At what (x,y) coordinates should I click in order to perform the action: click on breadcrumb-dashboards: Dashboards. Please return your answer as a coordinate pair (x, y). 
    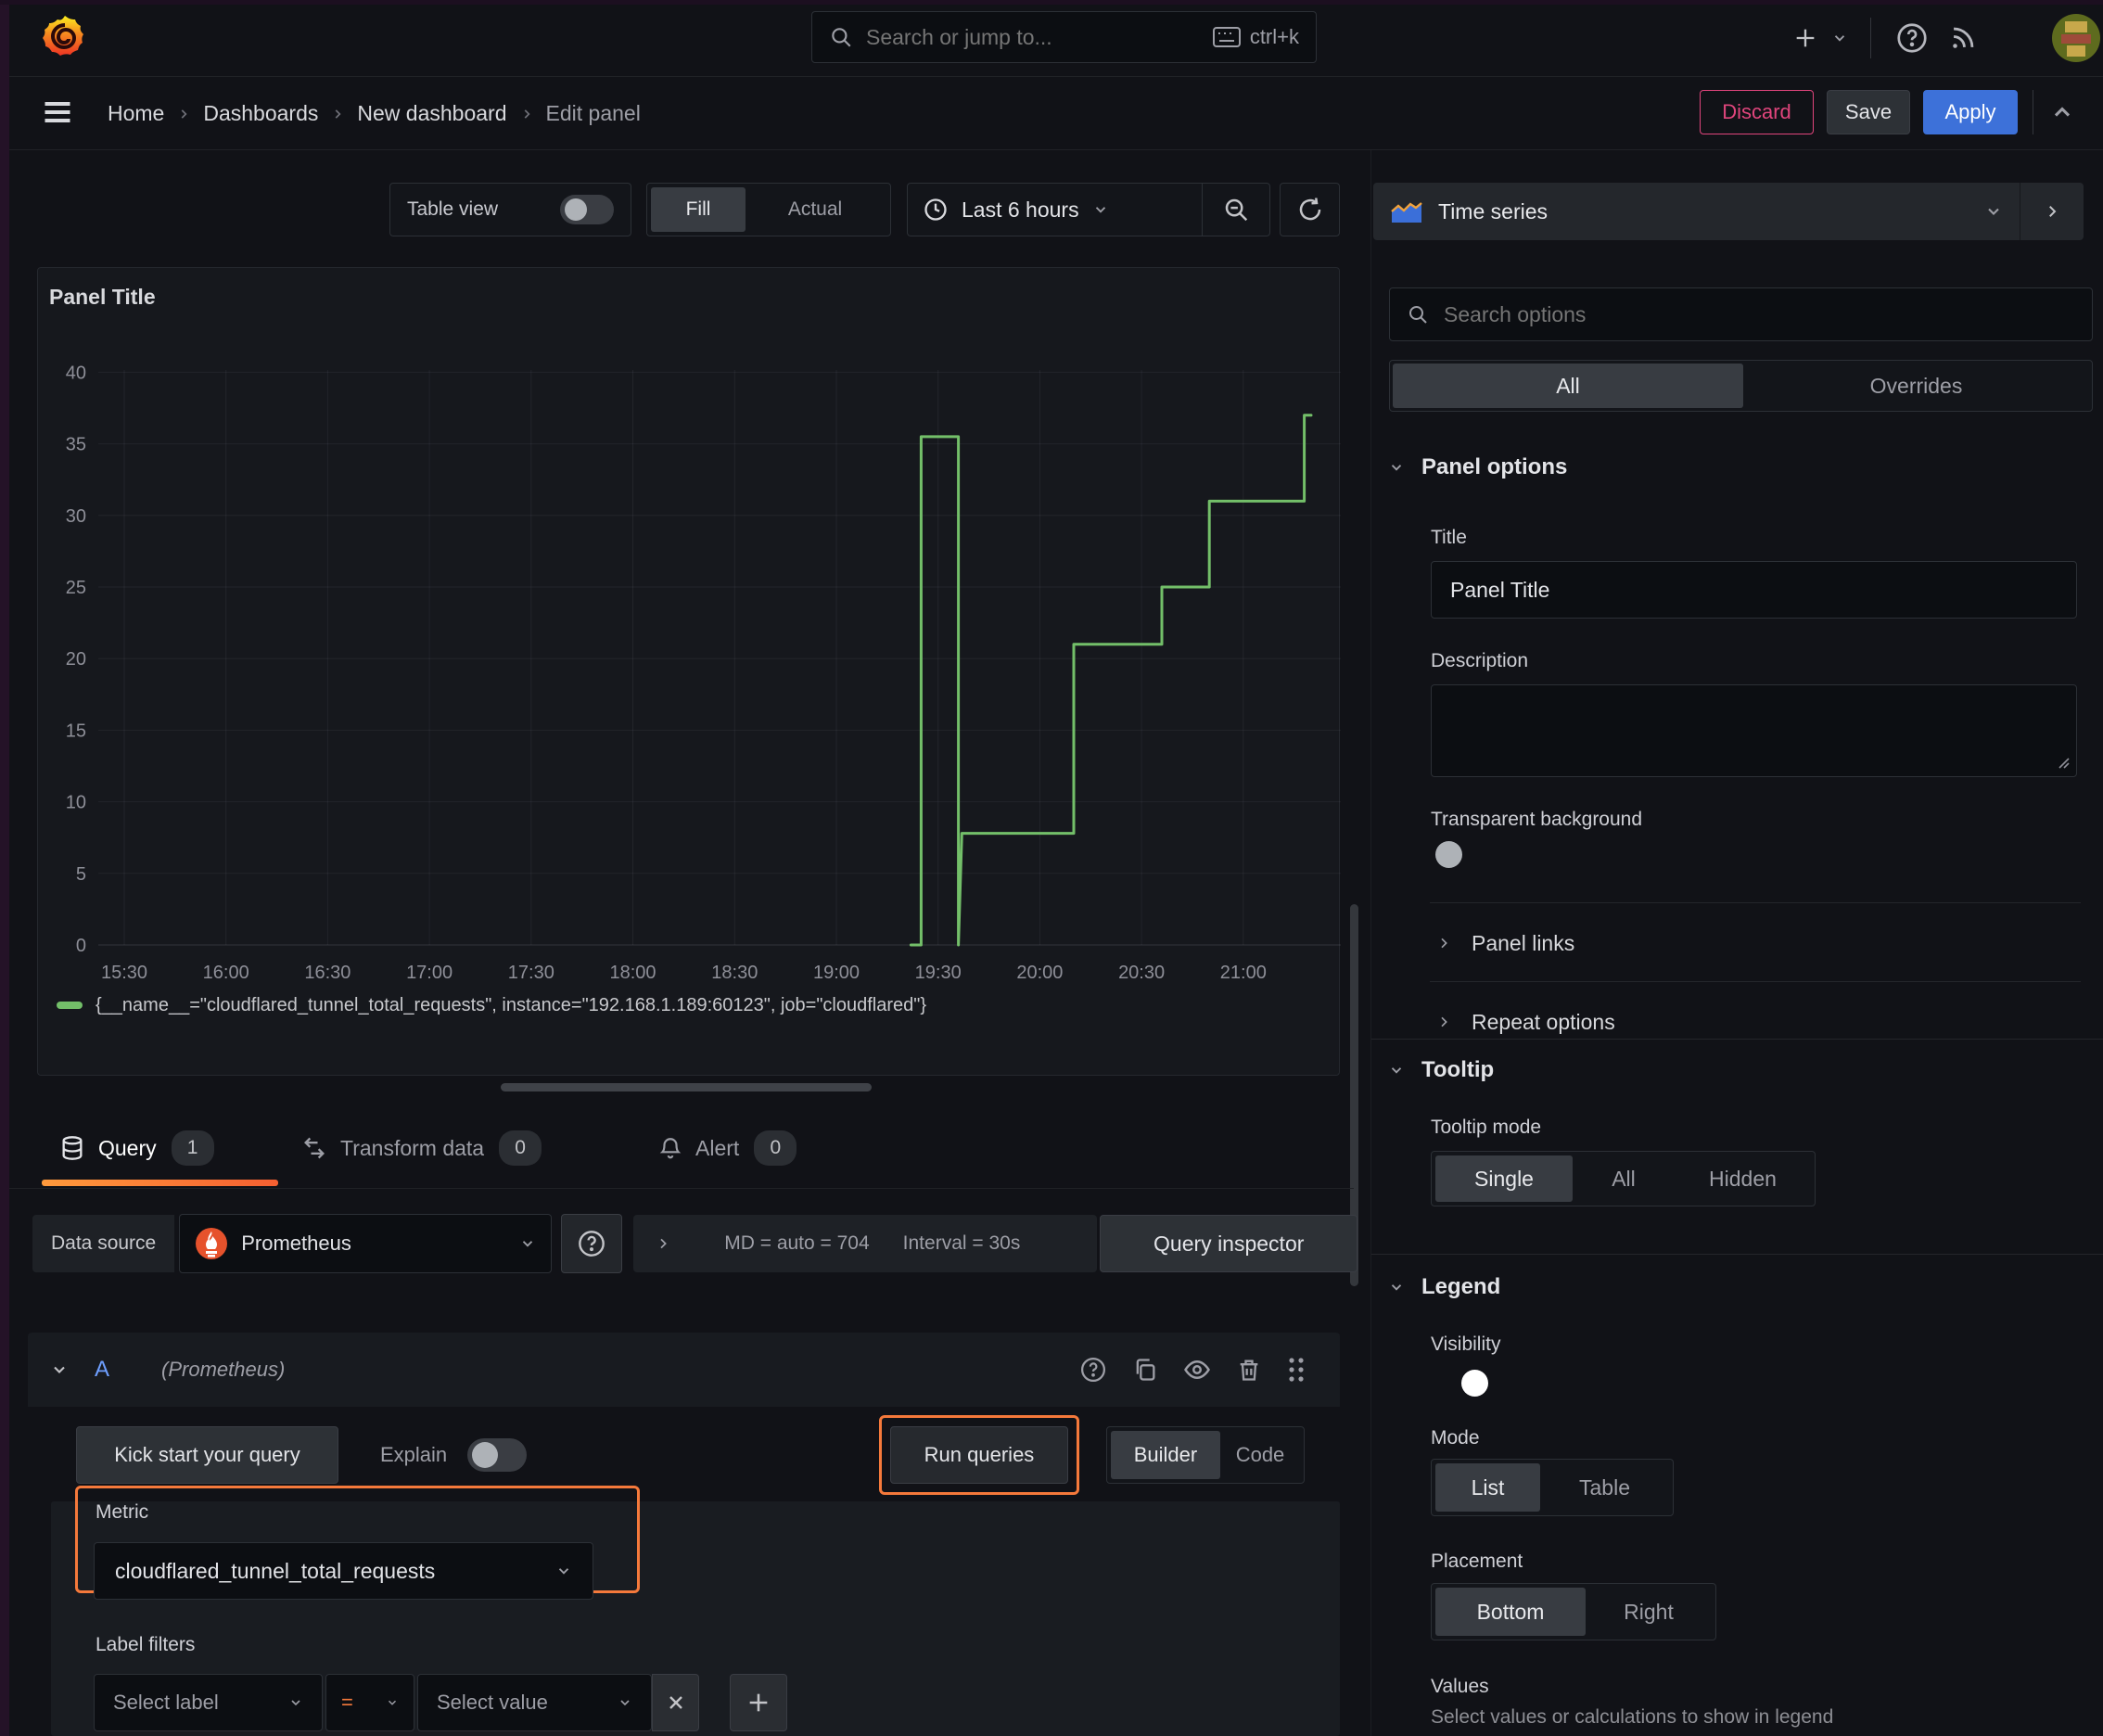
    Looking at the image, I should click on (260, 114).